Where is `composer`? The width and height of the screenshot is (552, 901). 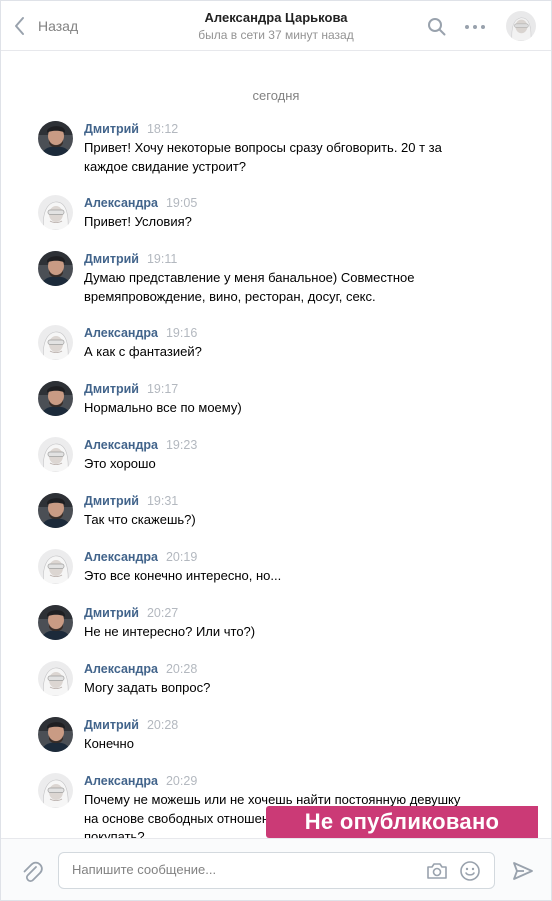 composer is located at coordinates (276, 869).